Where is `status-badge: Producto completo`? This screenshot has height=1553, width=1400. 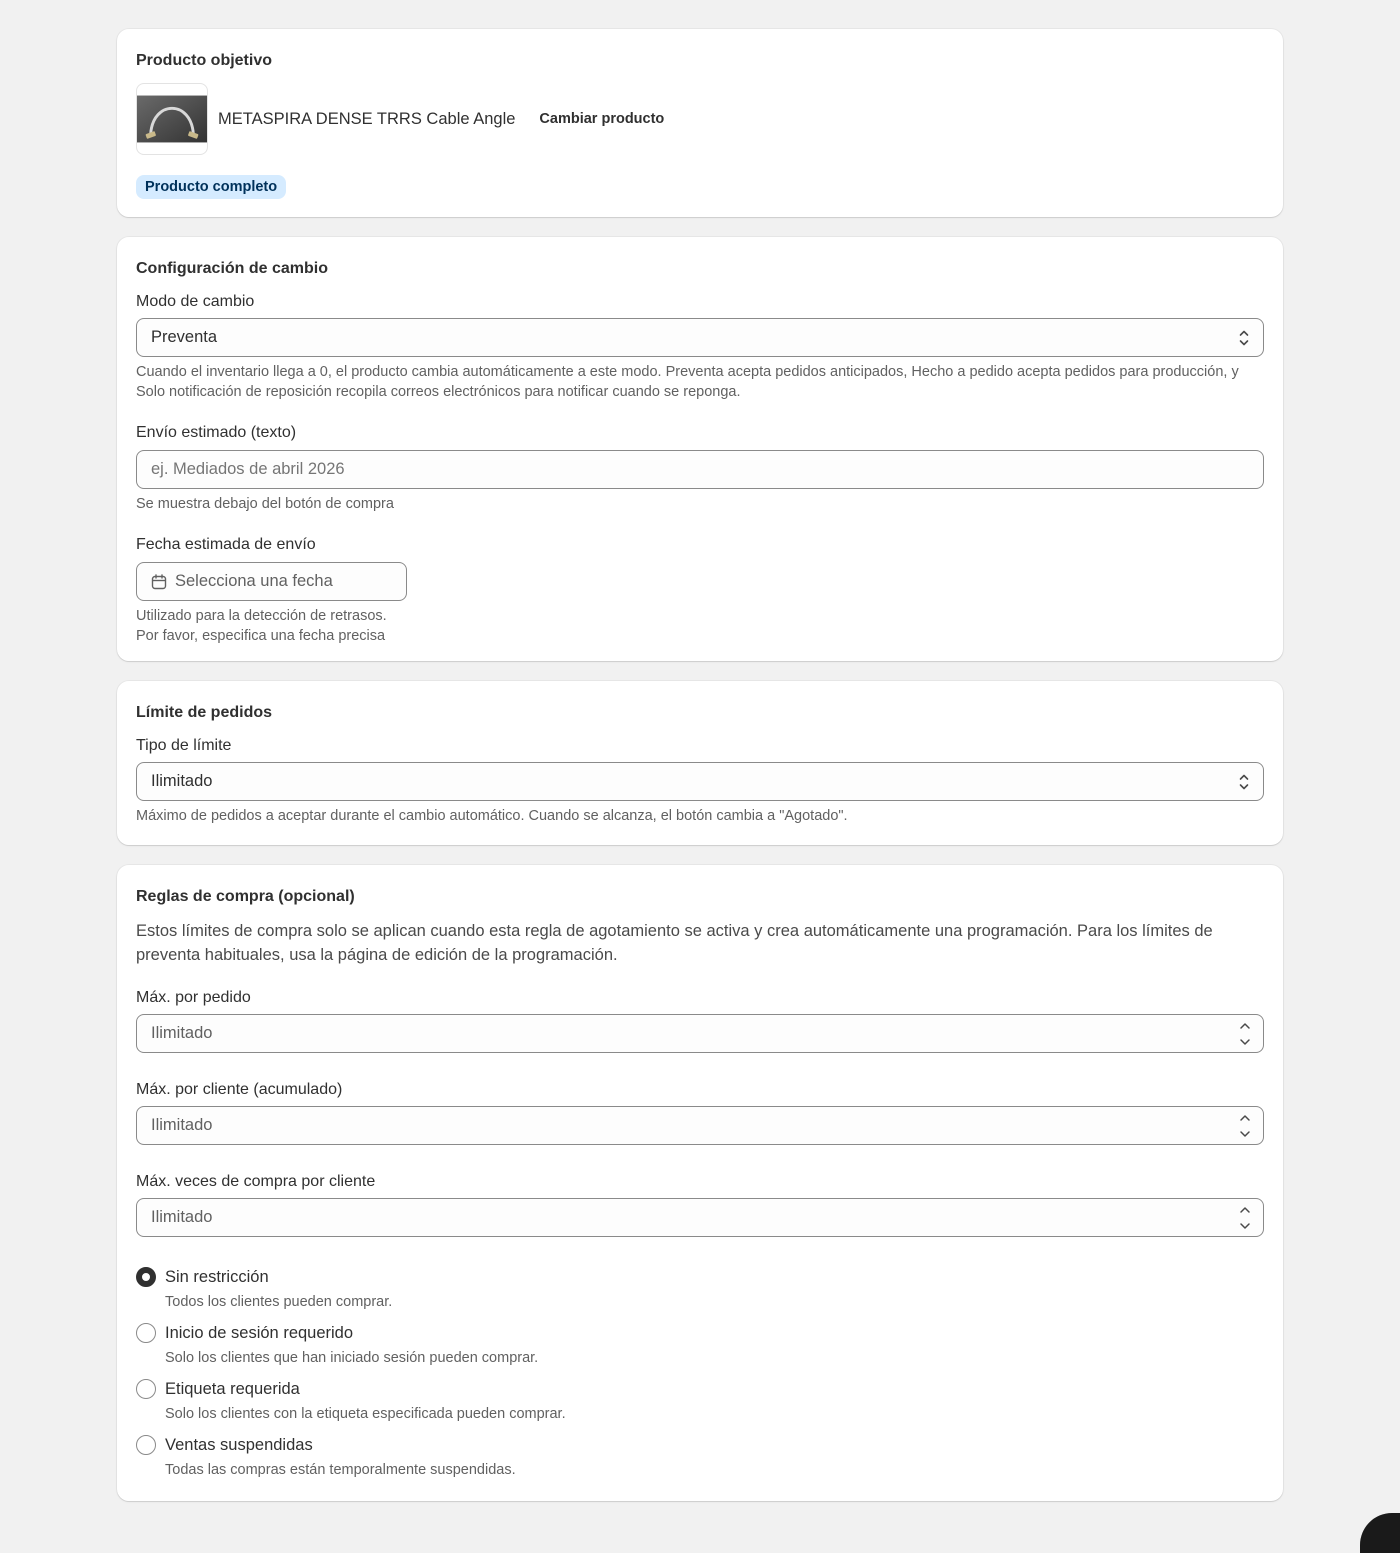
status-badge: Producto completo is located at coordinates (211, 187).